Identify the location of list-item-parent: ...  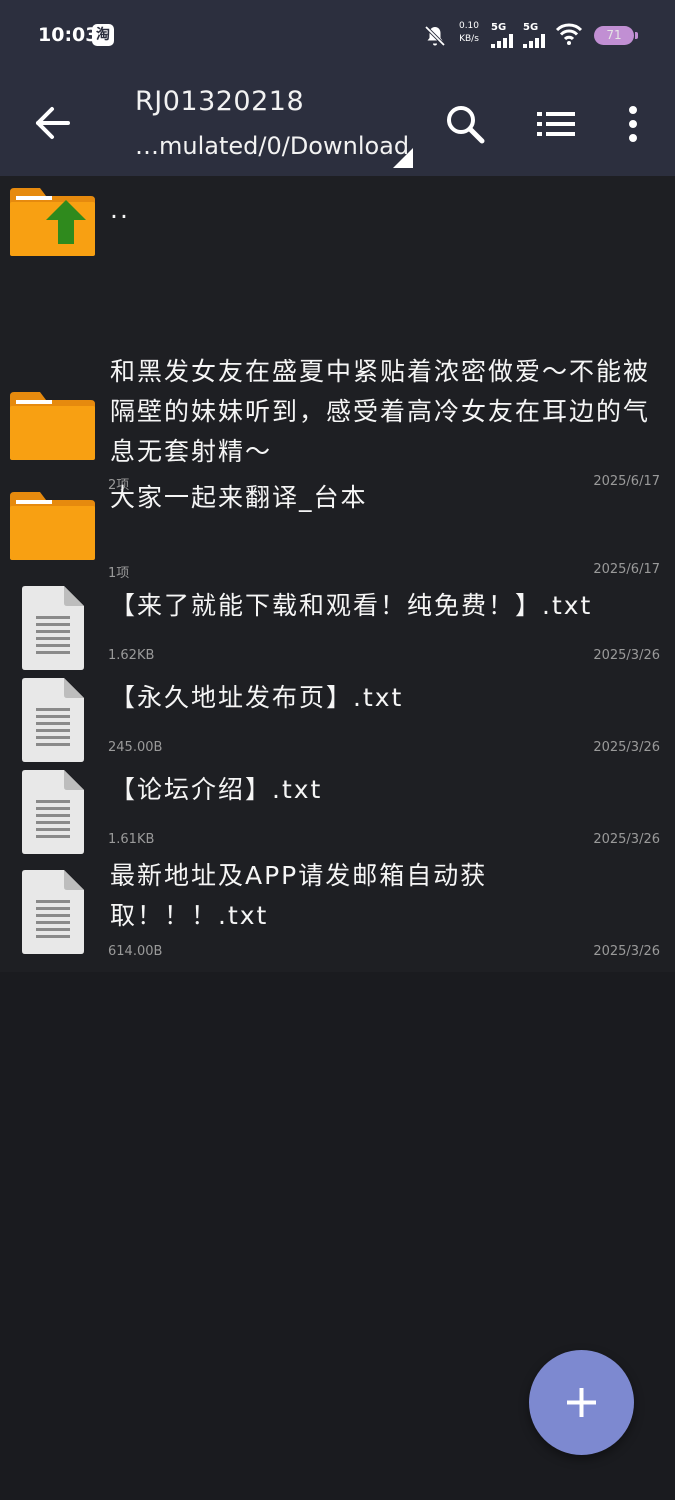
(337, 218).